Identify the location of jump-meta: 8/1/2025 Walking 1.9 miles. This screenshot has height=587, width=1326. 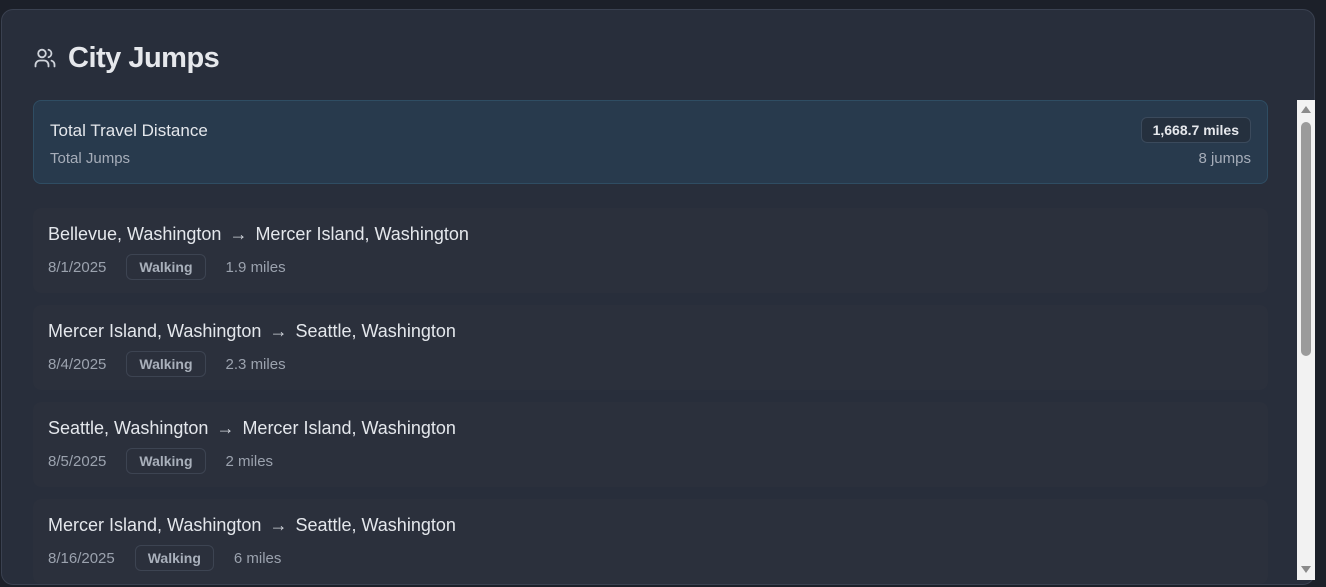
(167, 267).